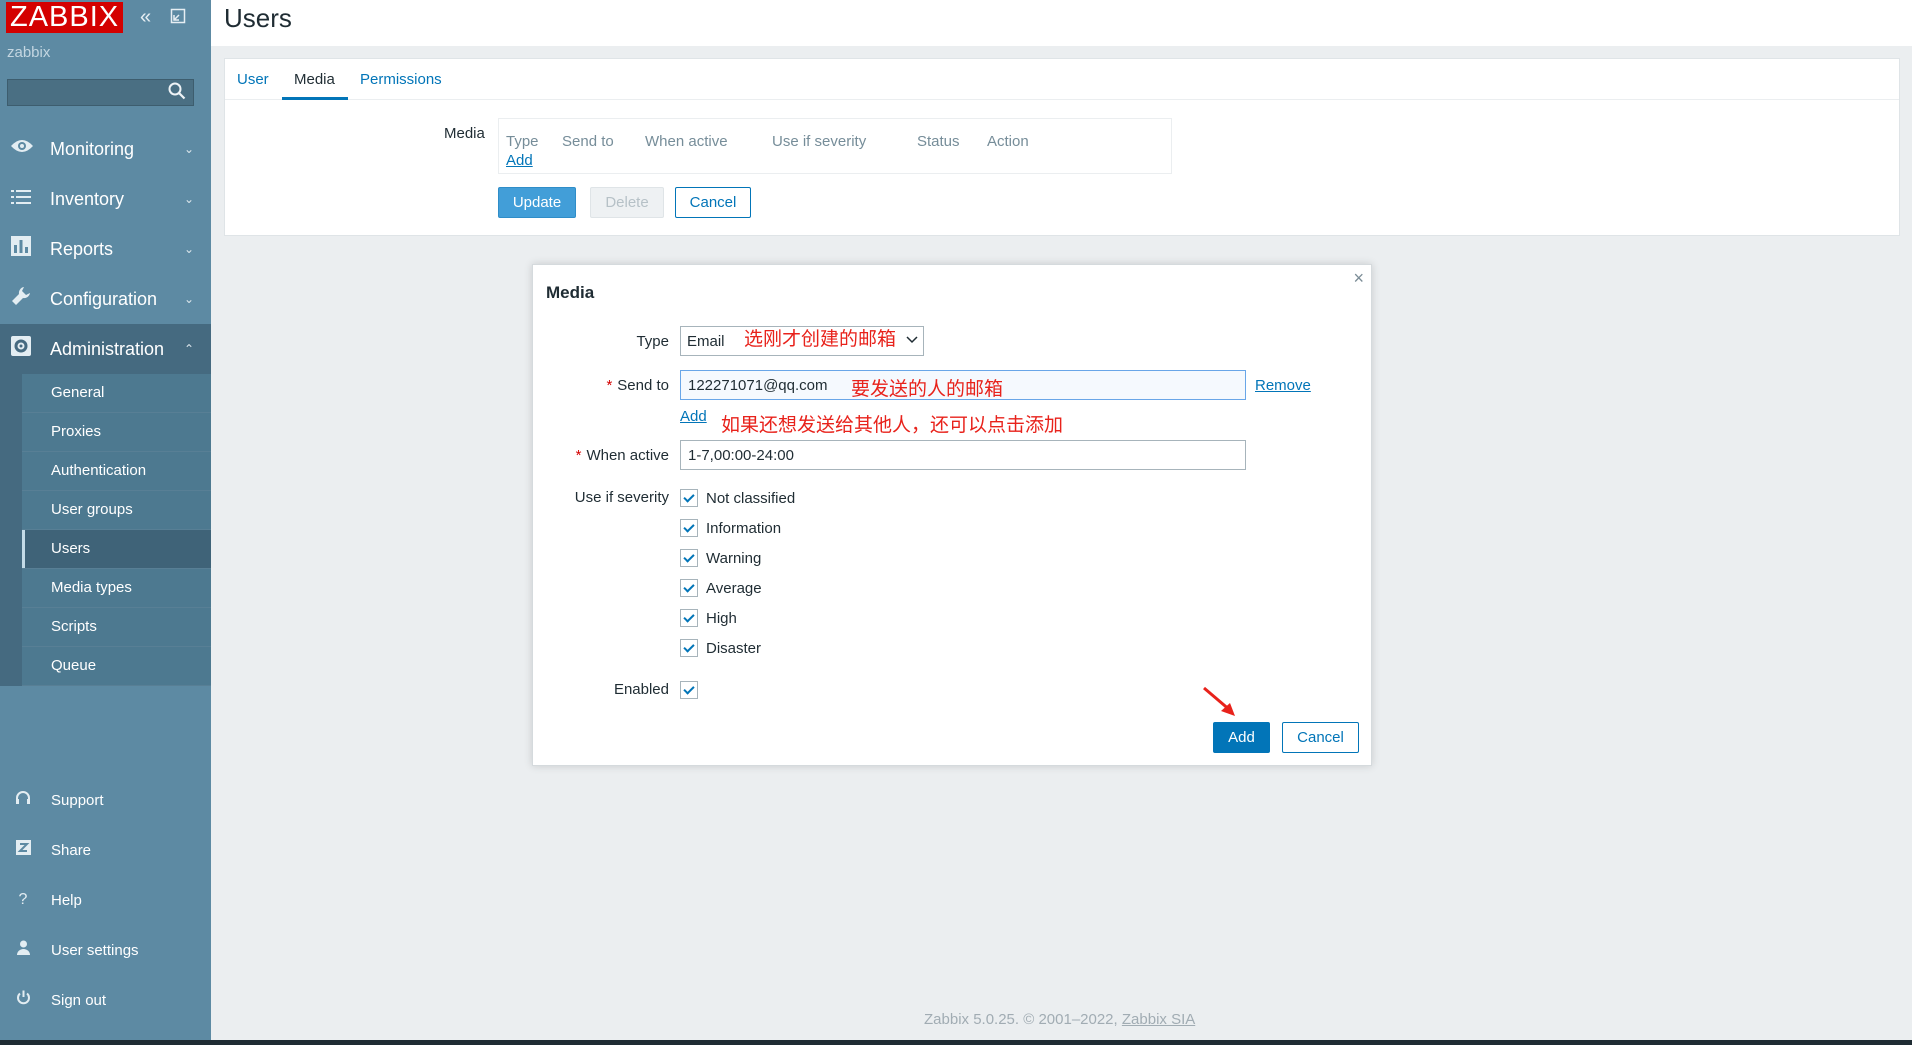  Describe the element at coordinates (927, 389) in the screenshot. I see `annotation-send-to: 要发送的人的邮箱` at that location.